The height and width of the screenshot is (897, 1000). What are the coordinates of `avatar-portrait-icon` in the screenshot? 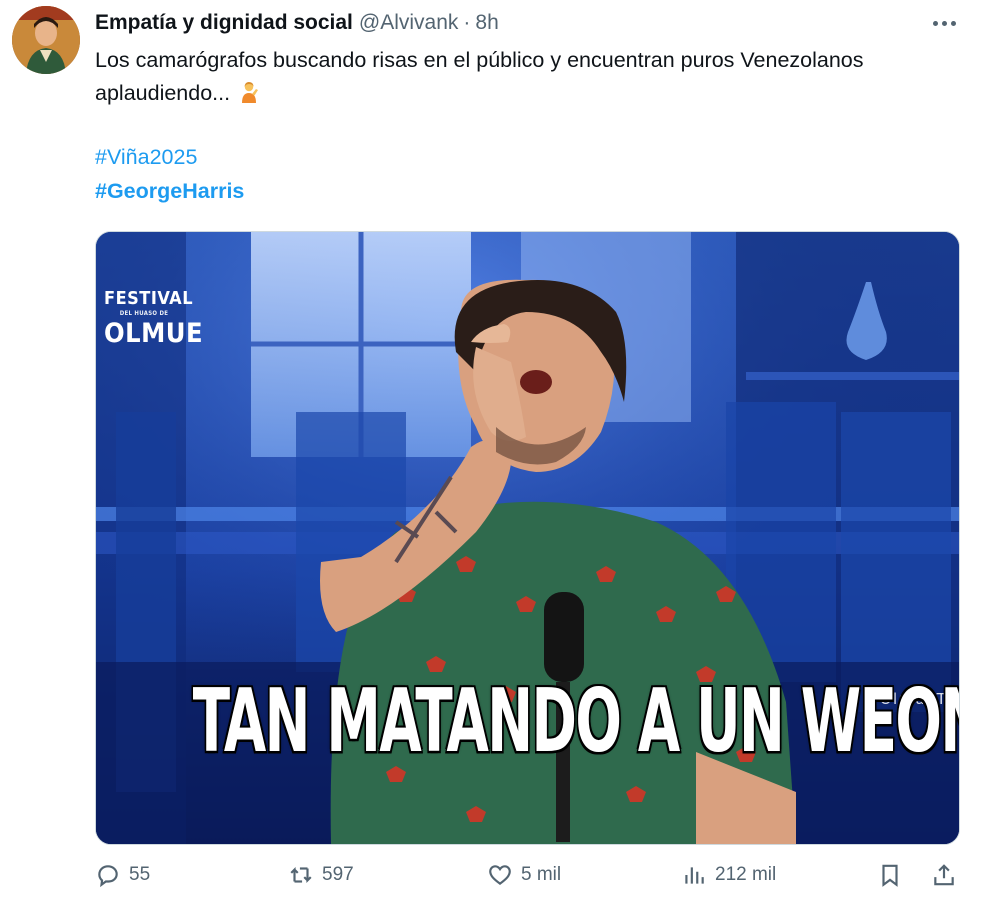 It's located at (46, 40).